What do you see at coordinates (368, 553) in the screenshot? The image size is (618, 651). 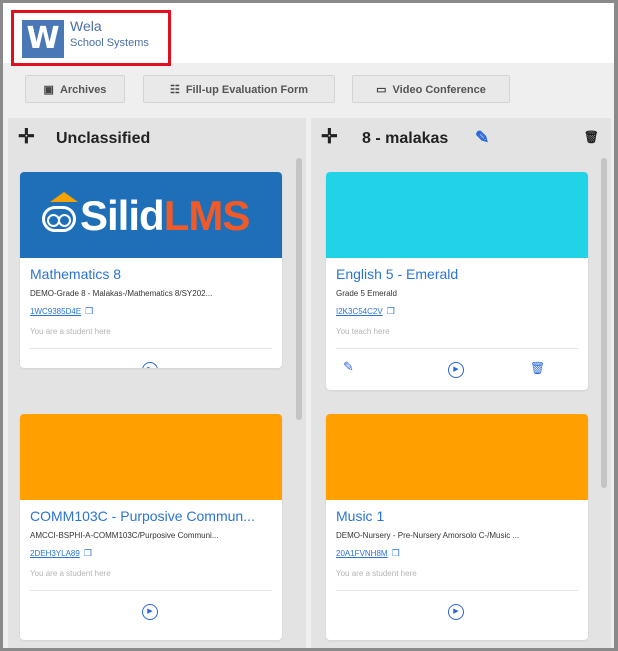 I see `class-code-link: 20A1FVNH8M ❒` at bounding box center [368, 553].